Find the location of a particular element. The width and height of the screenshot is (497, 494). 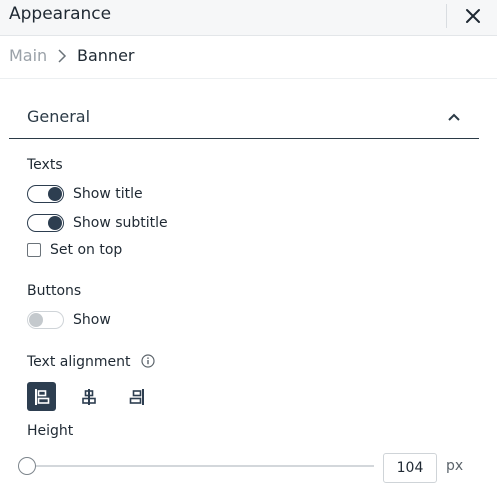

show-title-row: Show title is located at coordinates (85, 194).